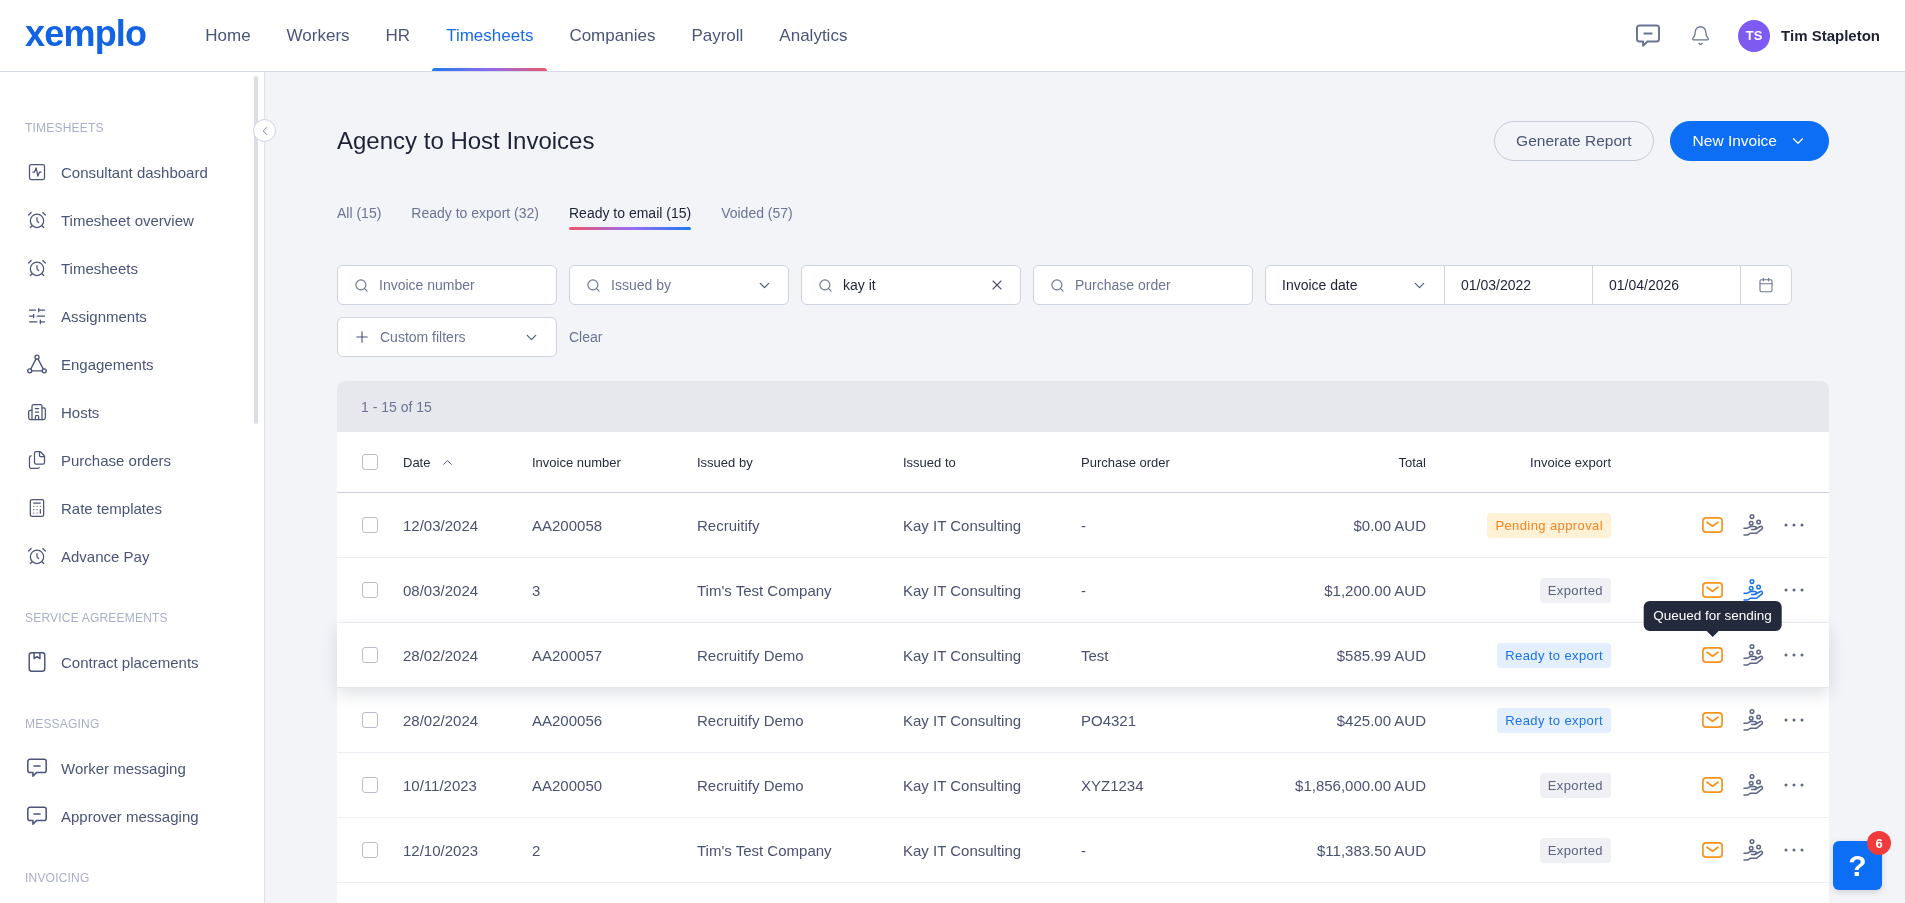 The width and height of the screenshot is (1905, 903). What do you see at coordinates (447, 285) in the screenshot?
I see `search-field: Invoice number` at bounding box center [447, 285].